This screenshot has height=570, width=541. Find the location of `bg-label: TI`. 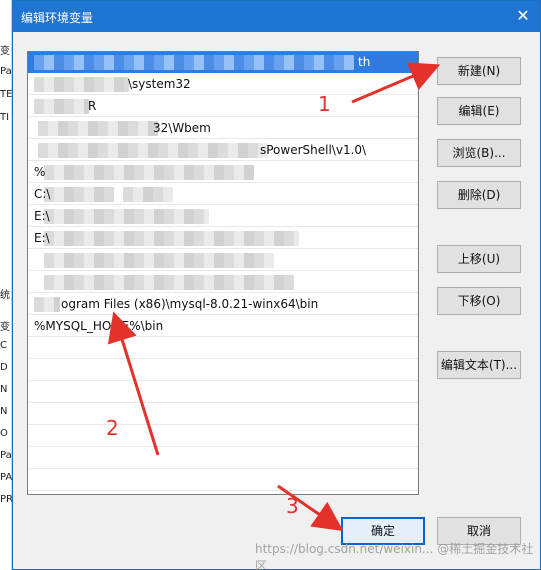

bg-label: TI is located at coordinates (5, 117).